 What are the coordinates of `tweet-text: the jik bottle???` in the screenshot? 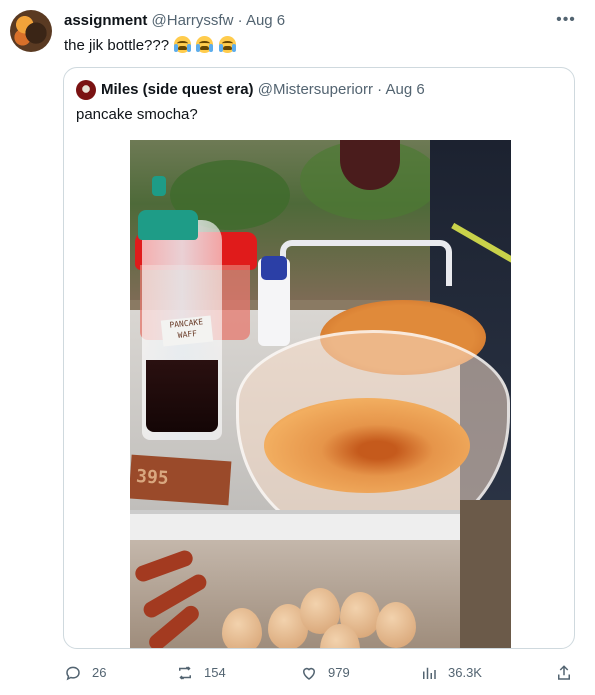 It's located at (150, 45).